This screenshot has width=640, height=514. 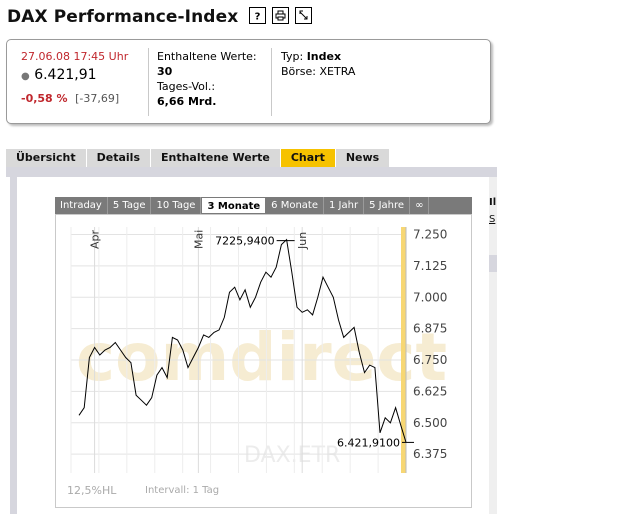 I want to click on title-toolbar: ?, so click(x=280, y=15).